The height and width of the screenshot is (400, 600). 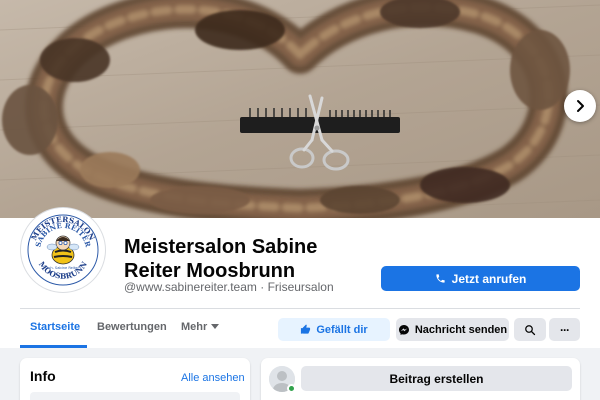 I want to click on tab-startseite: Startseite, so click(x=55, y=327).